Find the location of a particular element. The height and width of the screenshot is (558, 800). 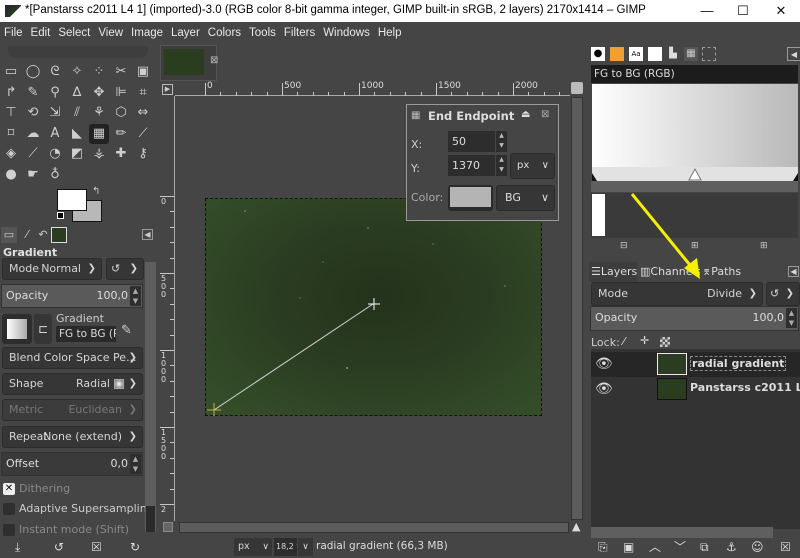

brushes-tab-icon: ● is located at coordinates (598, 54).